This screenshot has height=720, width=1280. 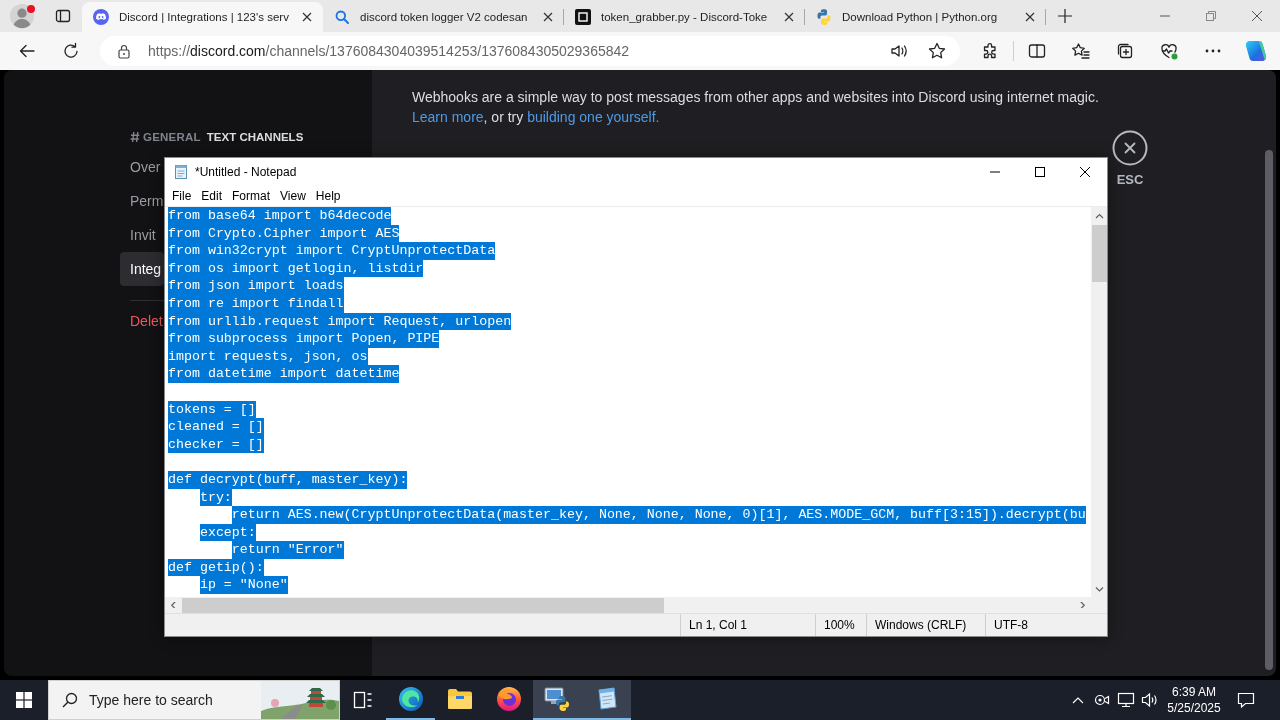 I want to click on address-field: https://discord.com/channels/1376084304039514253/1376084305029365842, so click(x=530, y=51).